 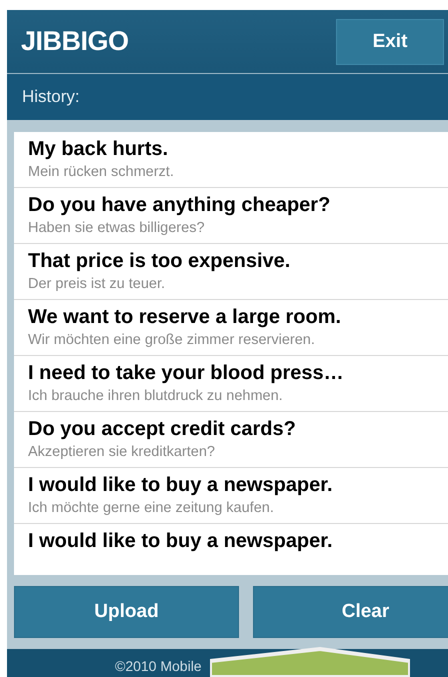 I want to click on translation-text: Der preis ist zu teuer., so click(x=97, y=284).